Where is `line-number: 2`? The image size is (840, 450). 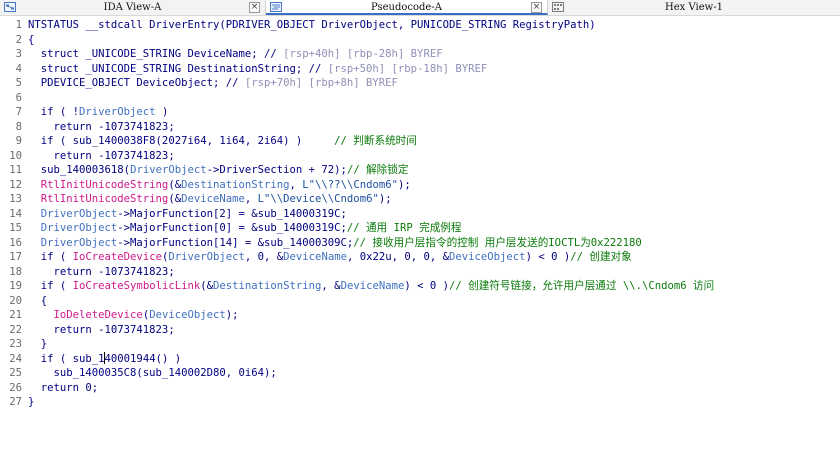
line-number: 2 is located at coordinates (18, 39).